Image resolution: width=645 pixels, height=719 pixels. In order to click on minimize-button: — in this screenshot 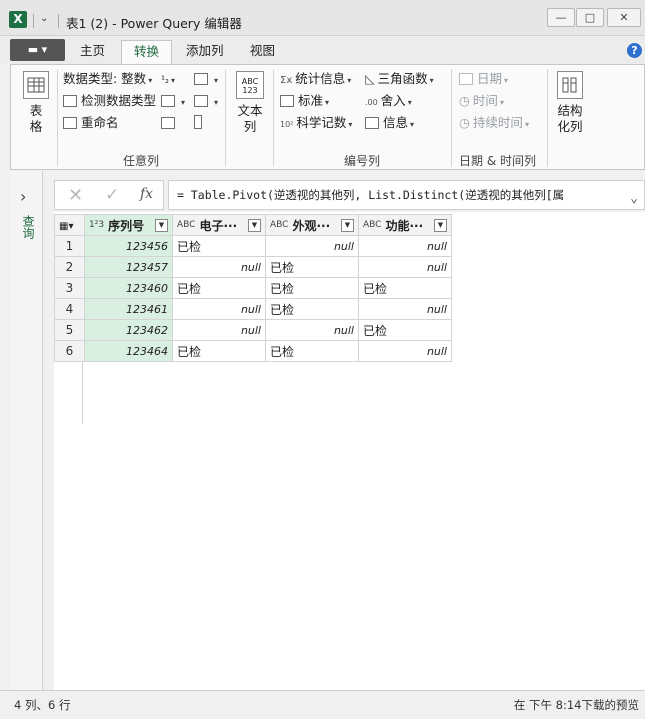, I will do `click(561, 17)`.